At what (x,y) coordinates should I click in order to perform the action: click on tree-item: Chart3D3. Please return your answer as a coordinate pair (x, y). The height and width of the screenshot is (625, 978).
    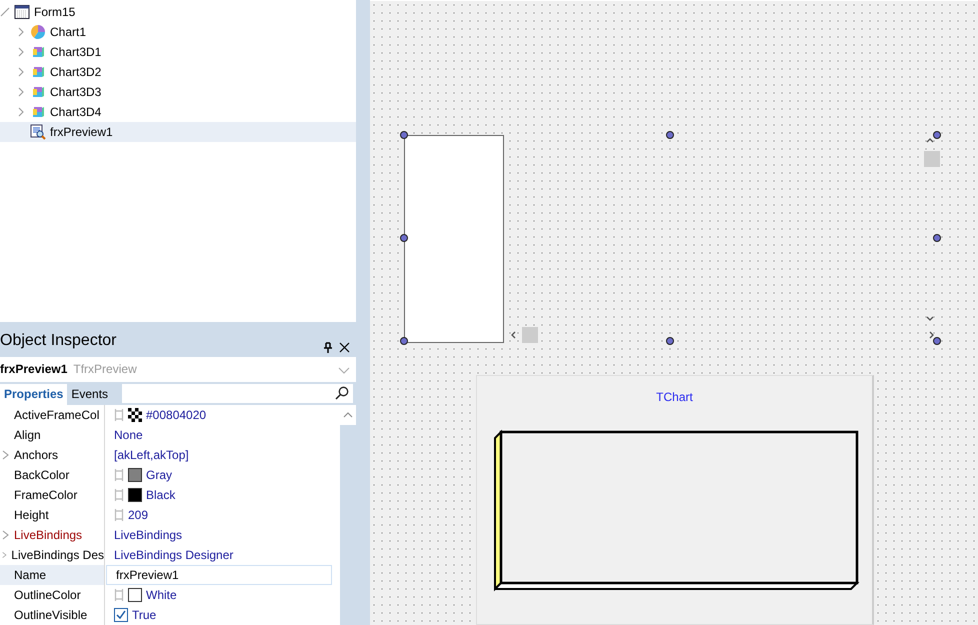
    Looking at the image, I should click on (178, 92).